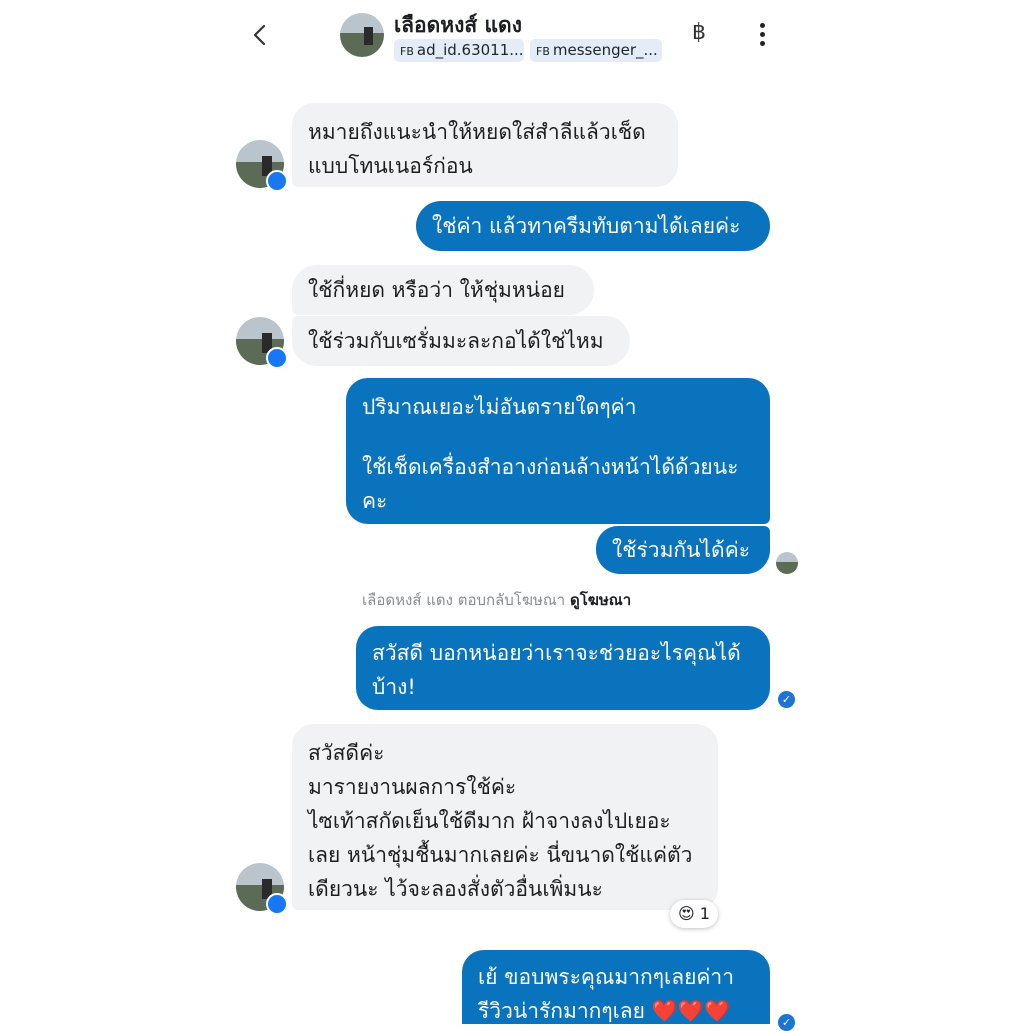 The height and width of the screenshot is (1031, 1024). What do you see at coordinates (456, 341) in the screenshot?
I see `message-line: ใช้ร่วมกับเซรั่มมะละกอได้ใช่ไหม` at bounding box center [456, 341].